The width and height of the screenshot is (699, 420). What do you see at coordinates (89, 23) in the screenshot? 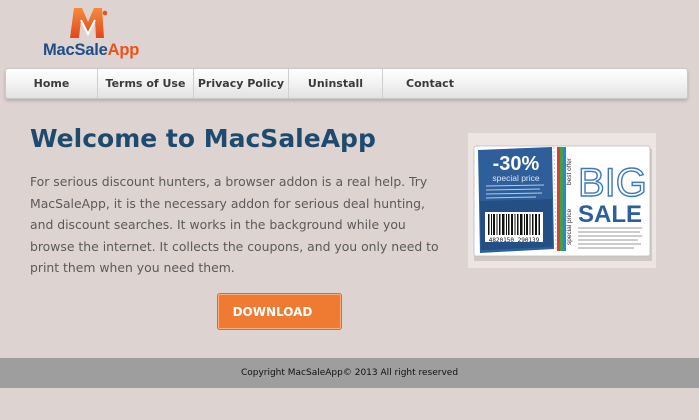
I see `m-letter-logo-icon` at bounding box center [89, 23].